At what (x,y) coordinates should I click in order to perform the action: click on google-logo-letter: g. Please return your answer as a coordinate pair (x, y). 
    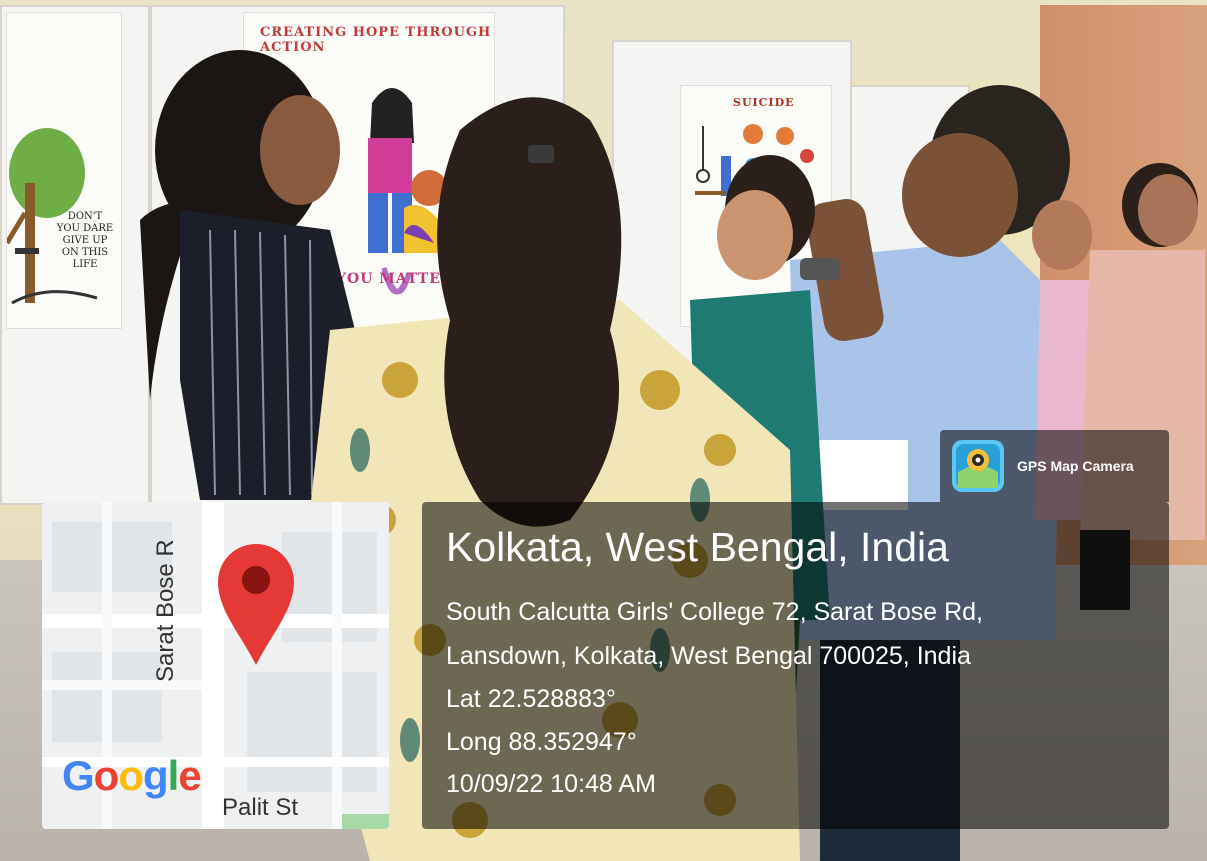
    Looking at the image, I should click on (155, 775).